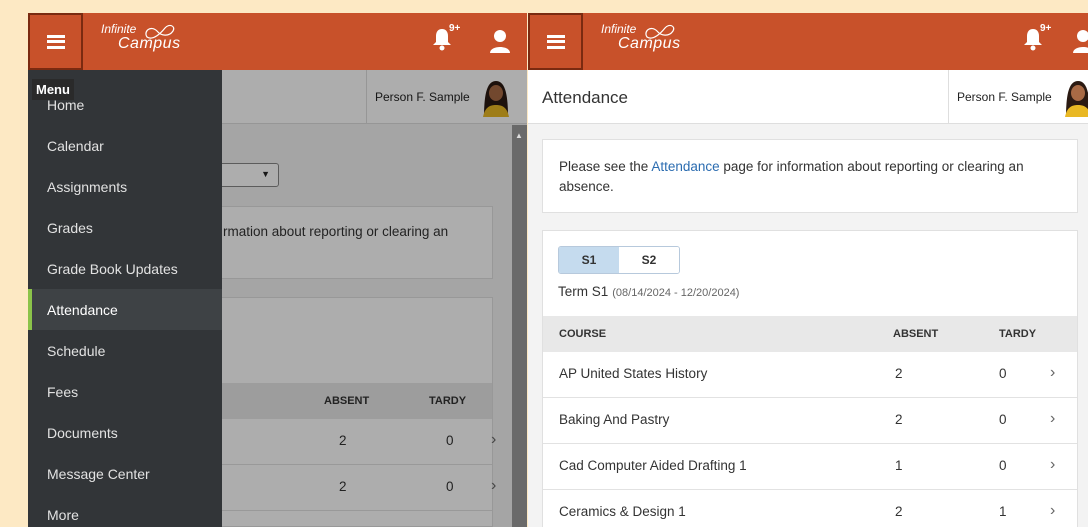 This screenshot has width=1088, height=527. Describe the element at coordinates (649, 260) in the screenshot. I see `tab-s2: S2` at that location.